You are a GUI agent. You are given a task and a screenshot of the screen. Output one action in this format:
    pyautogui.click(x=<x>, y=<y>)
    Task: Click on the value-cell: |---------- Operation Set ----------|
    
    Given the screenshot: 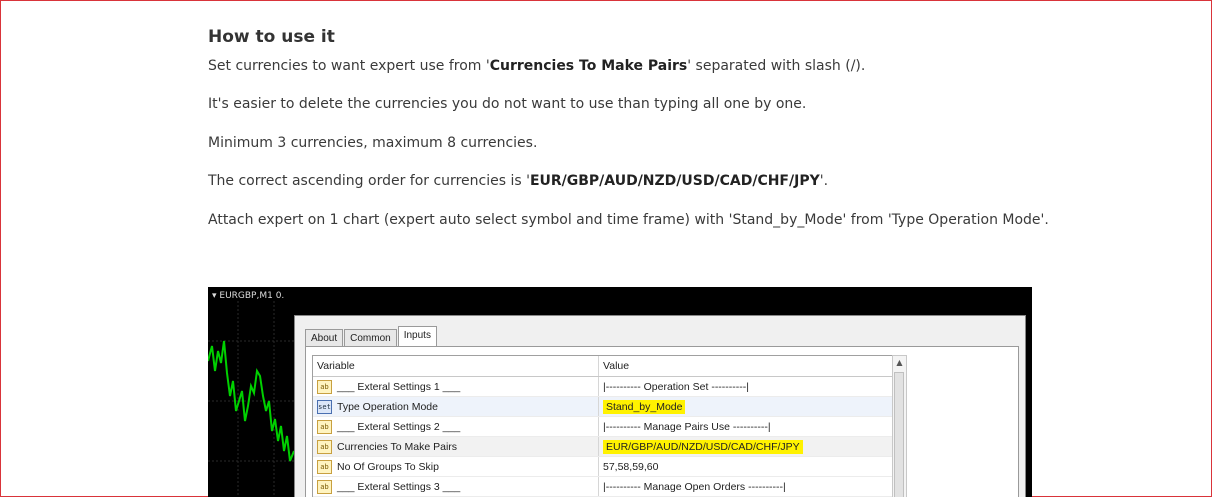 What is the action you would take?
    pyautogui.click(x=746, y=386)
    